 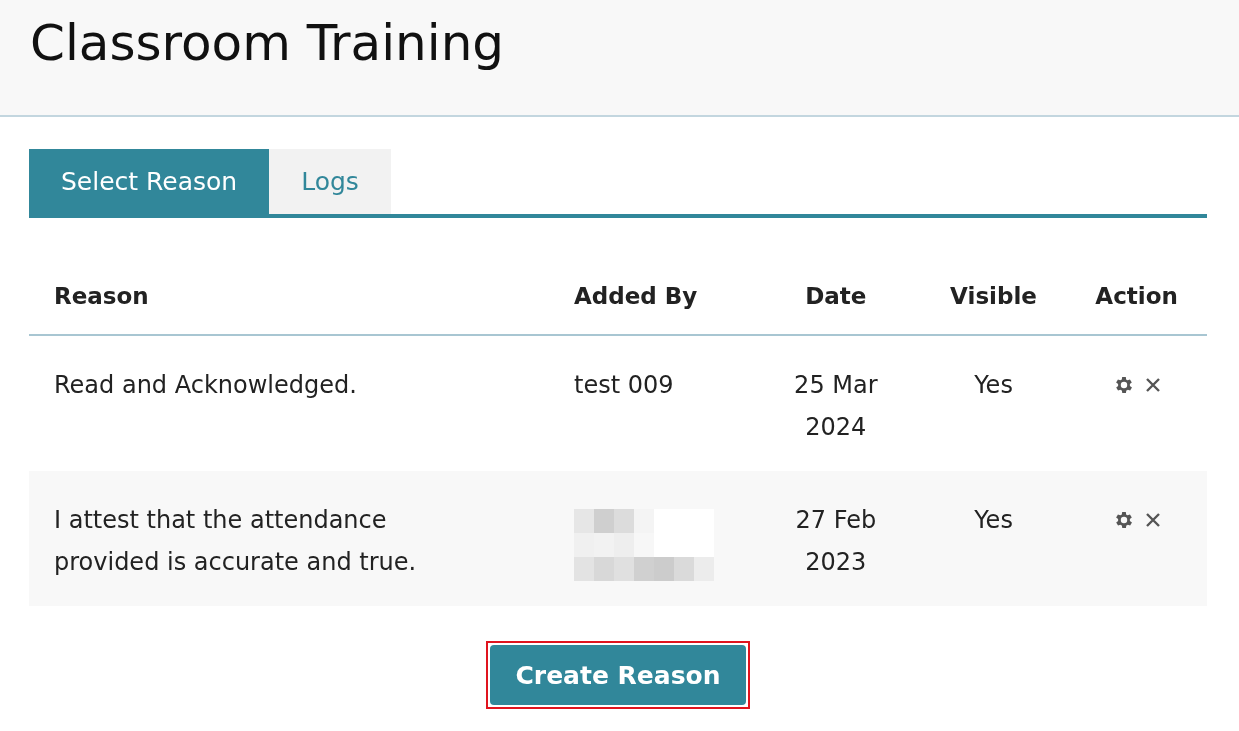 What do you see at coordinates (835, 296) in the screenshot?
I see `column-header: Date` at bounding box center [835, 296].